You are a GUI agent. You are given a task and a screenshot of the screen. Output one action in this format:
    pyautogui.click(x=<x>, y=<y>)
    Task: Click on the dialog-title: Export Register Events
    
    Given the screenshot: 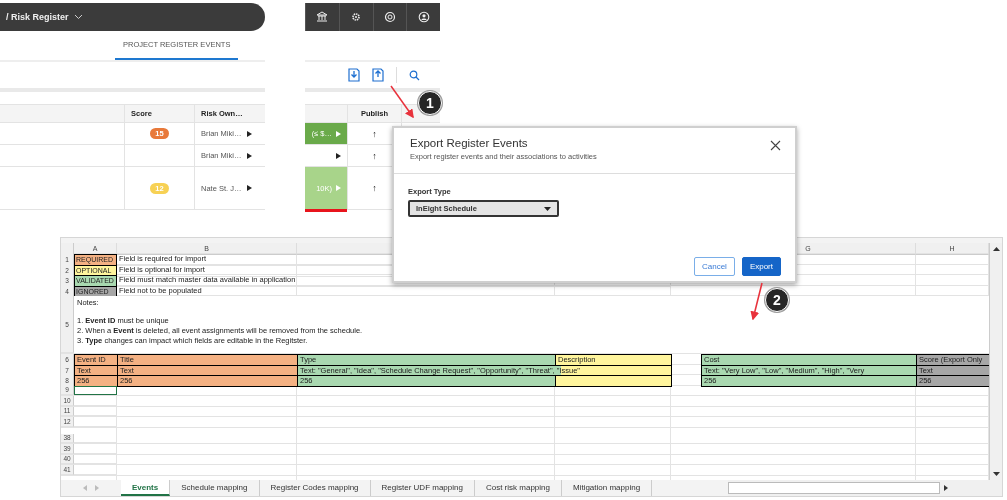 What is the action you would take?
    pyautogui.click(x=469, y=143)
    